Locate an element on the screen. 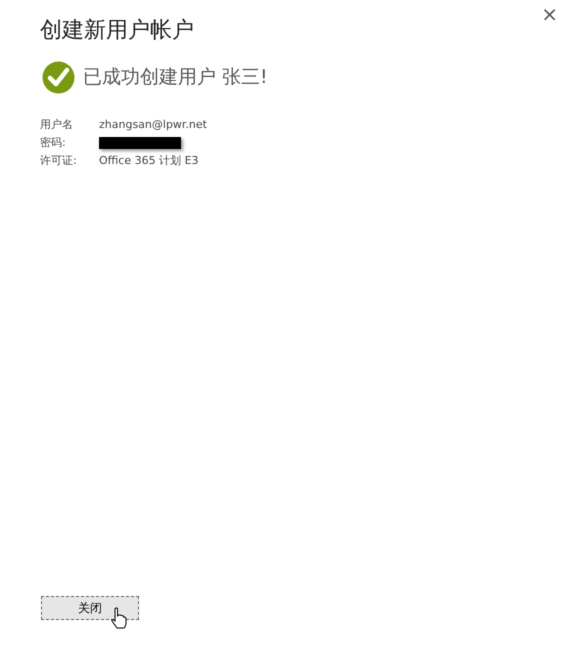 The width and height of the screenshot is (570, 665). field-label: 用户名 is located at coordinates (57, 125).